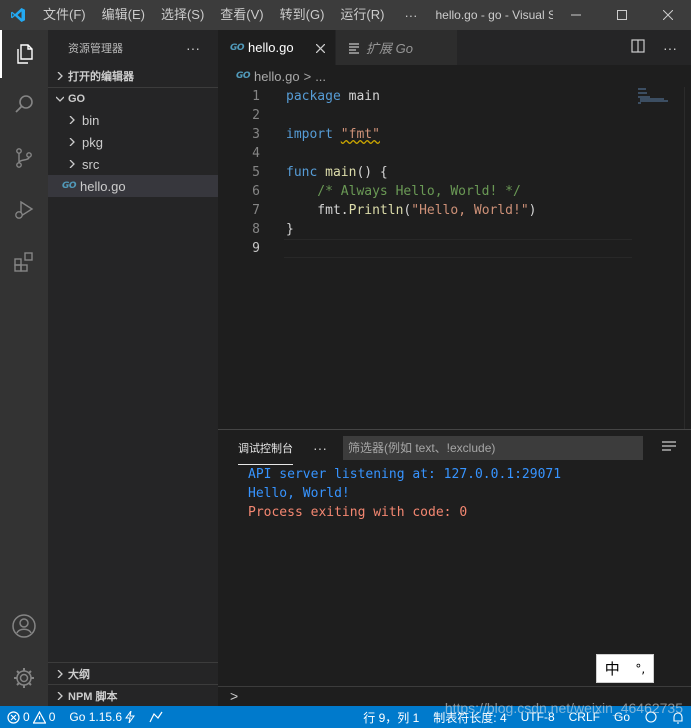 The image size is (691, 728). I want to click on notifications-button, so click(678, 717).